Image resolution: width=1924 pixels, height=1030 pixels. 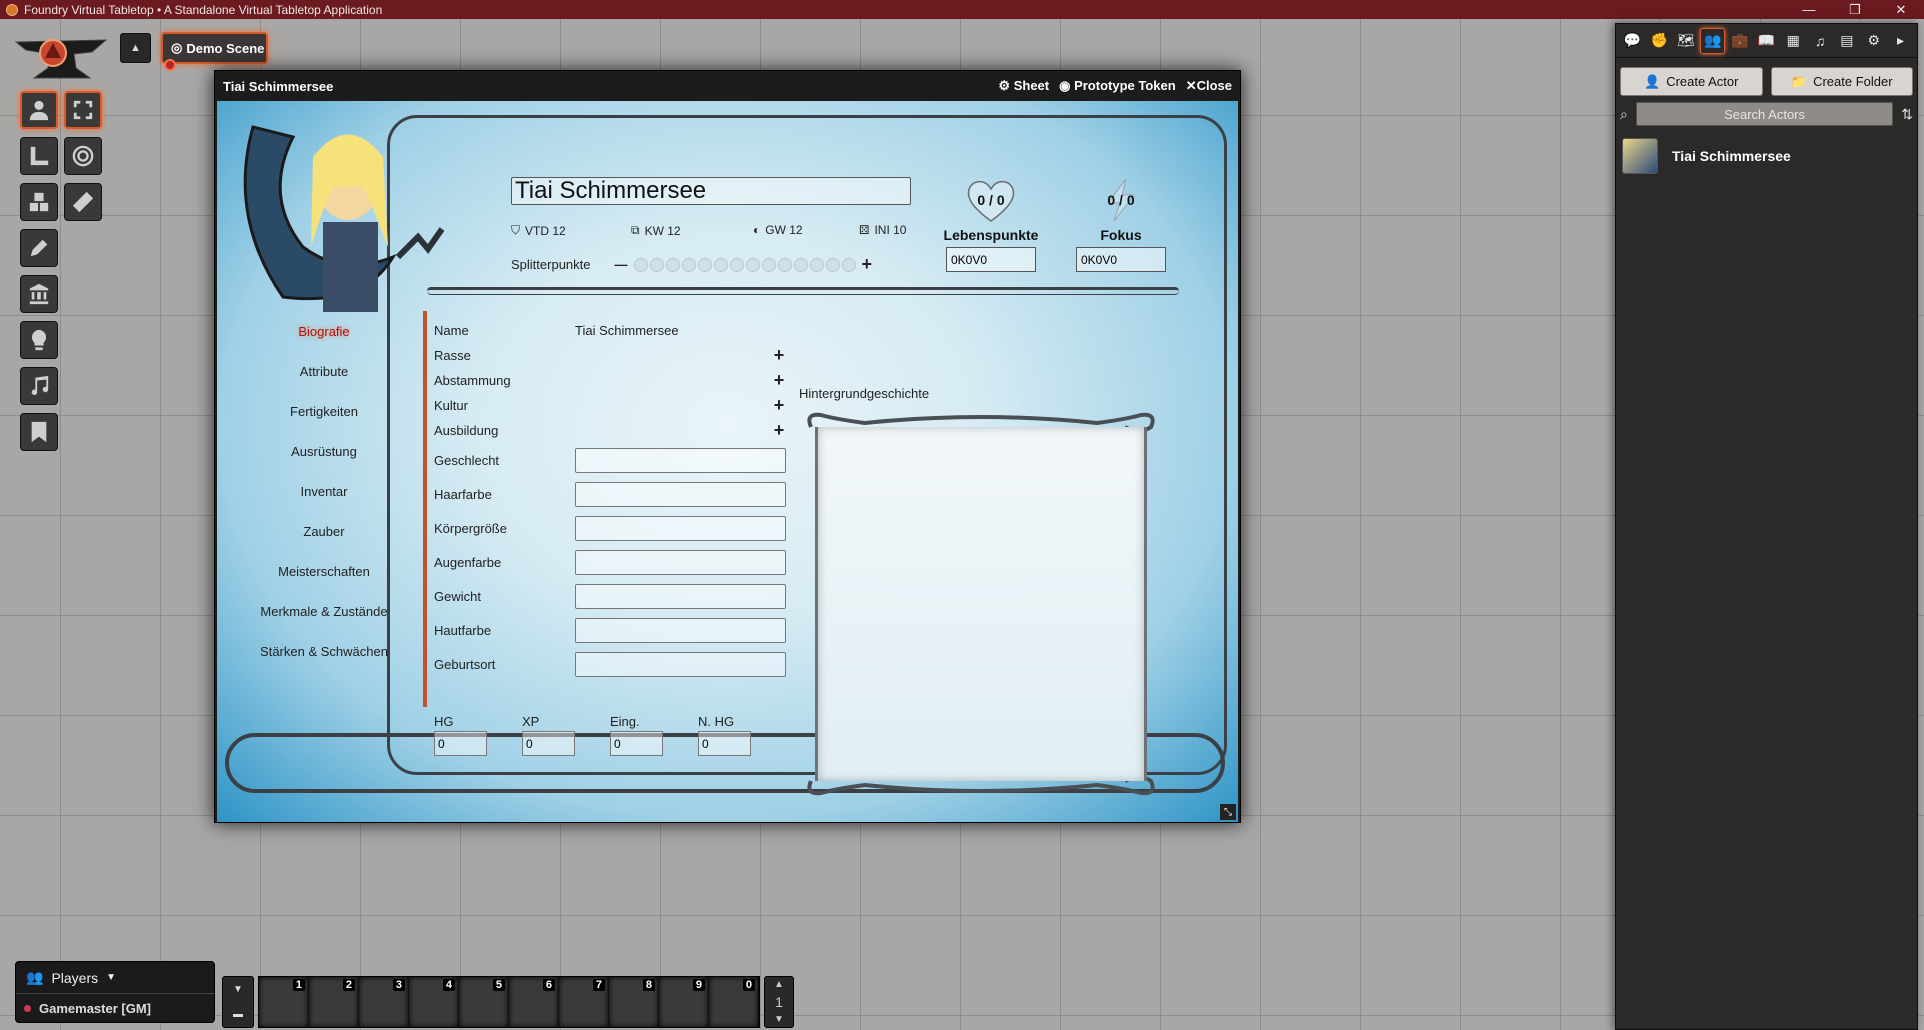 What do you see at coordinates (1855, 10) in the screenshot?
I see `restore-button: ❐` at bounding box center [1855, 10].